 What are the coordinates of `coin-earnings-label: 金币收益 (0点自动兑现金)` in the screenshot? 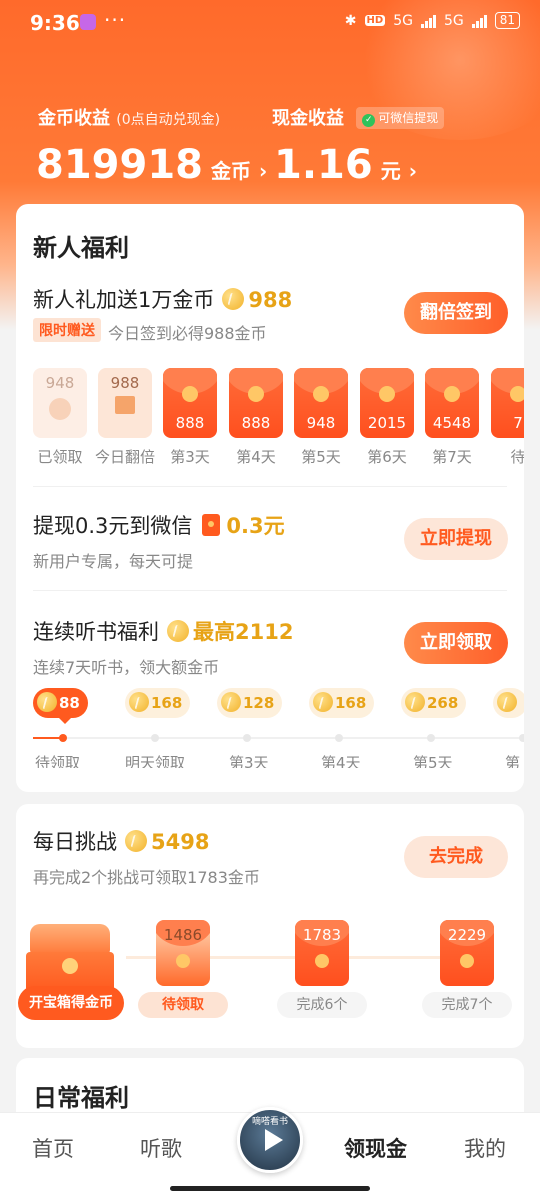 It's located at (129, 117).